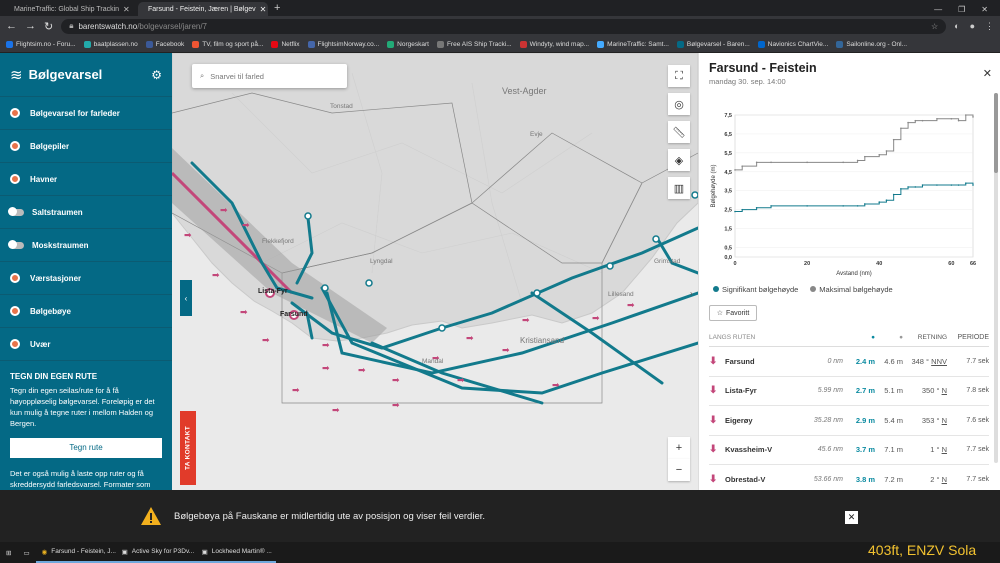  What do you see at coordinates (86, 311) in the screenshot?
I see `sidebar-item-6: Bølgebøye` at bounding box center [86, 311].